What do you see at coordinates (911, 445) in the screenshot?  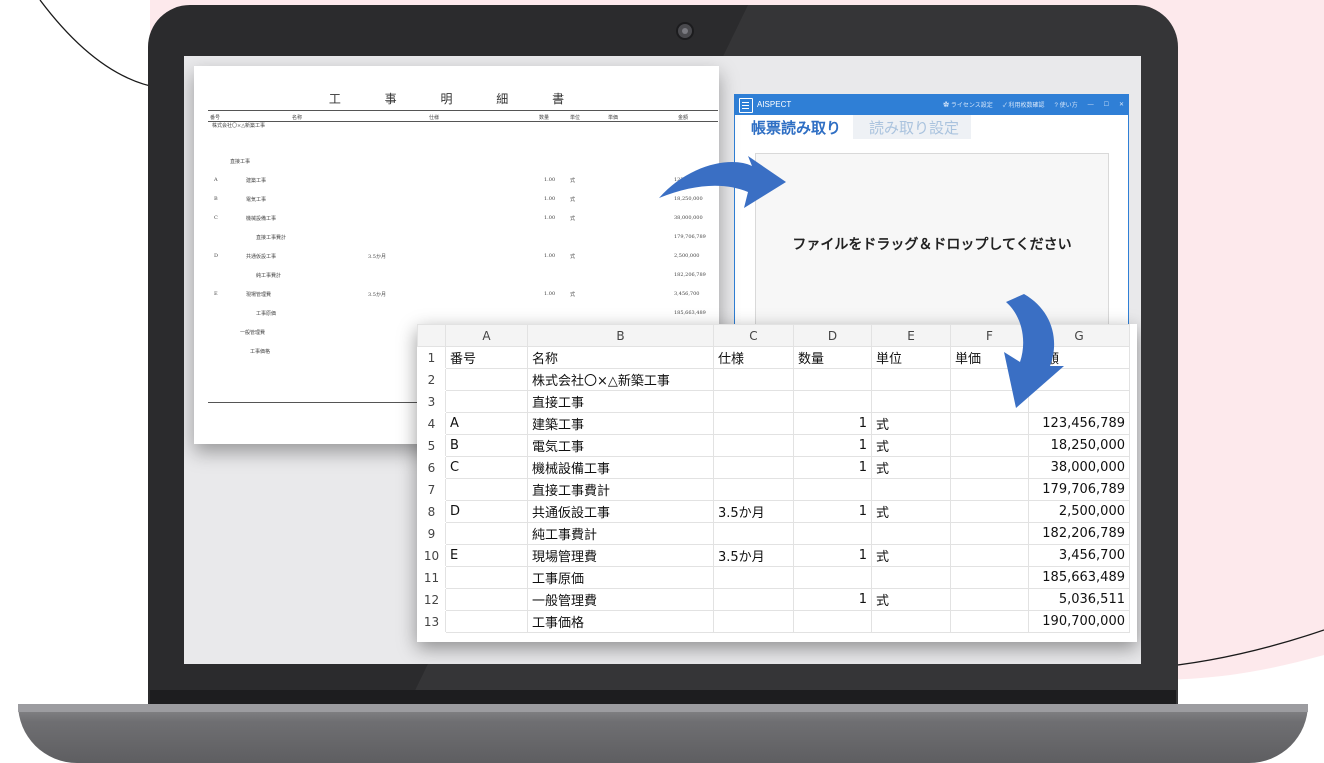 I see `cell-e5: 式` at bounding box center [911, 445].